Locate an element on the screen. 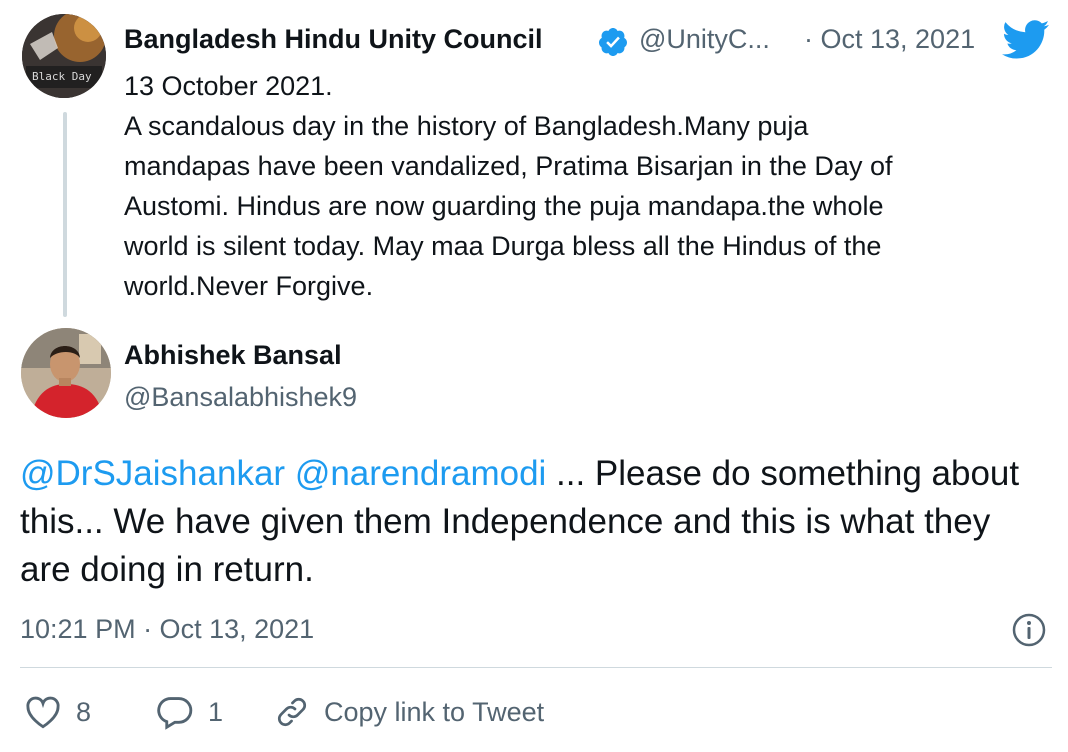  reply-avatar is located at coordinates (66, 373).